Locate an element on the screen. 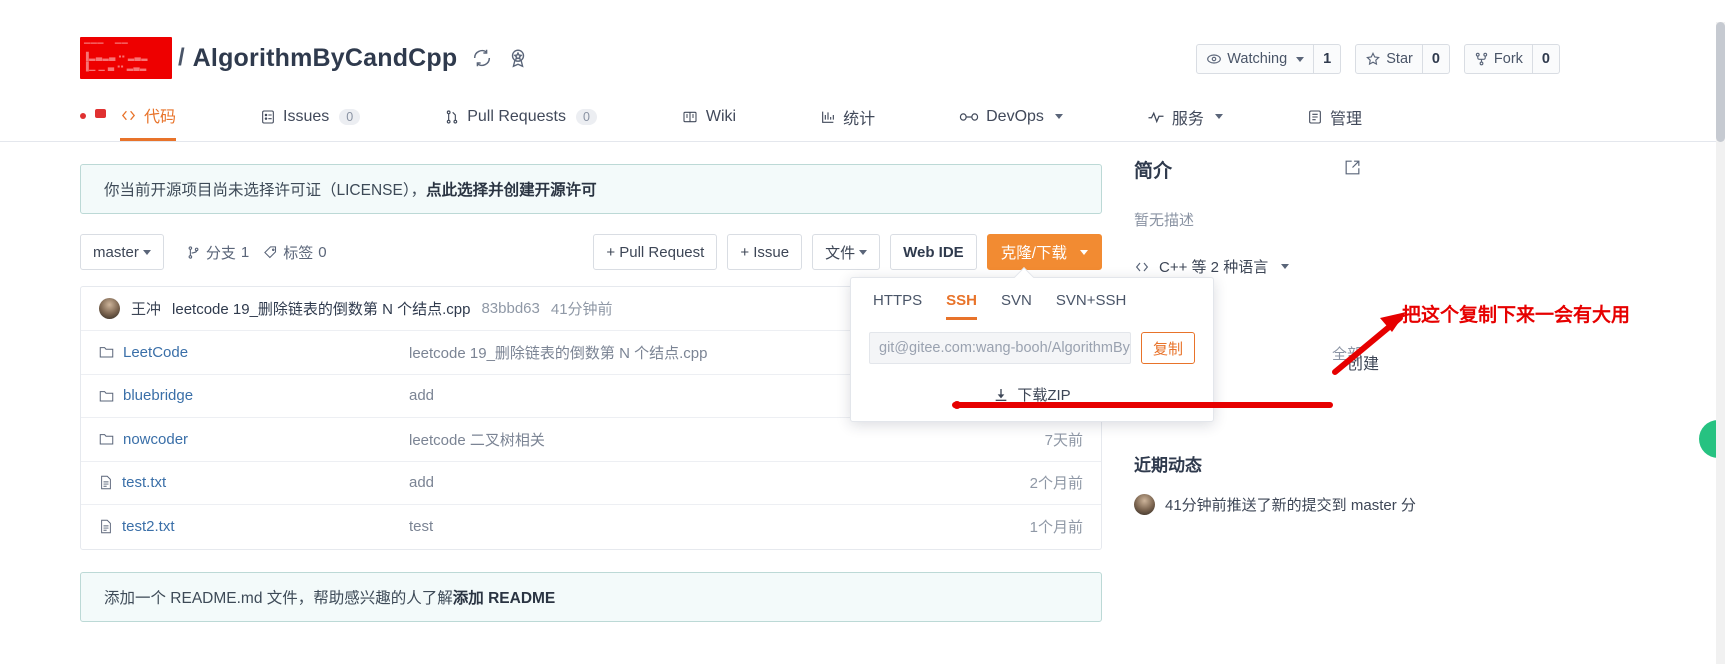  tags-label: 标签 is located at coordinates (298, 253).